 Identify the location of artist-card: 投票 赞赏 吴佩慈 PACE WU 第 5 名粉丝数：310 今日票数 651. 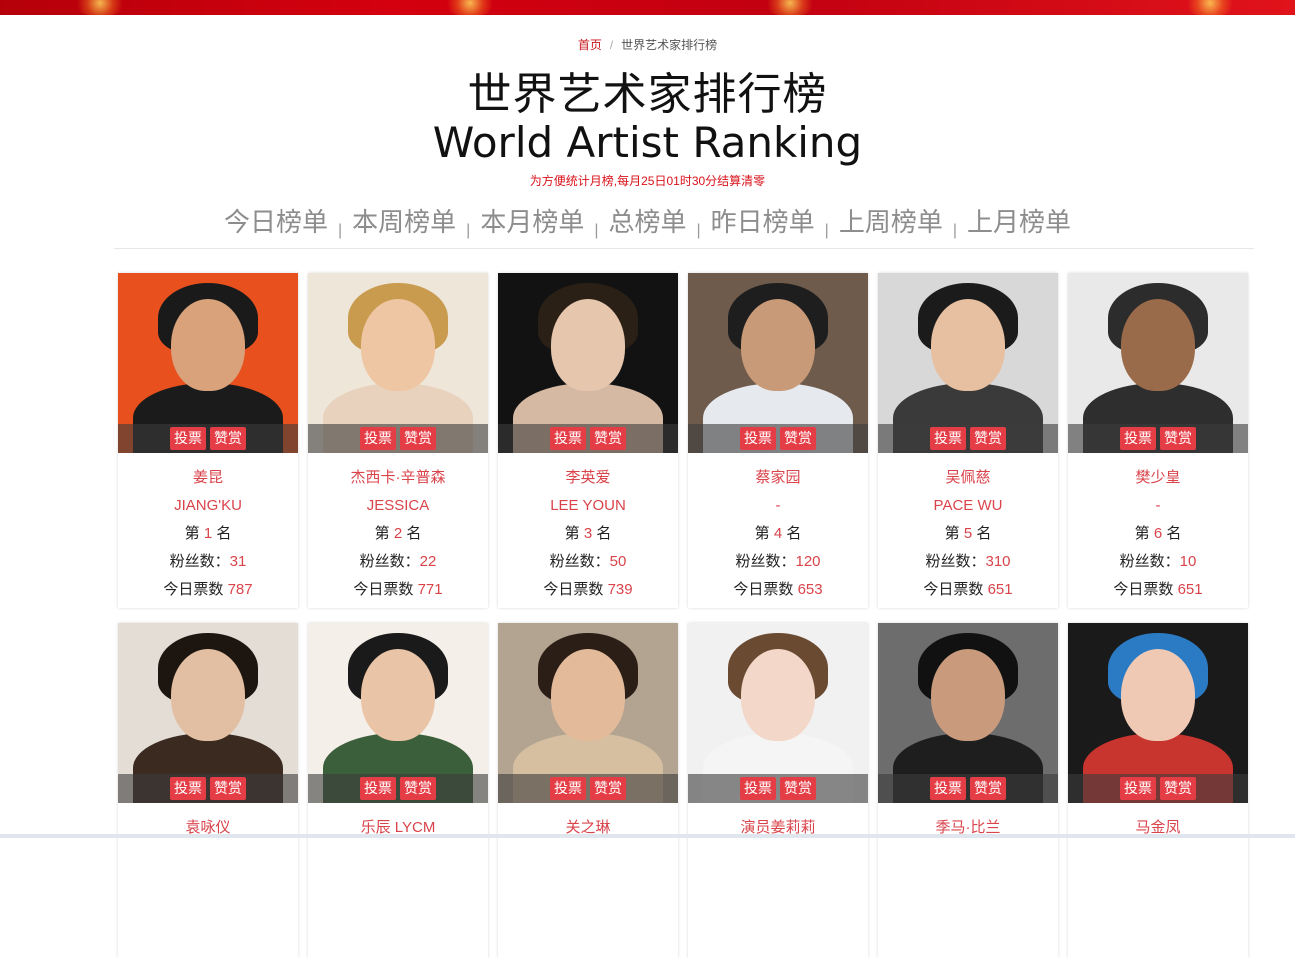
(968, 440).